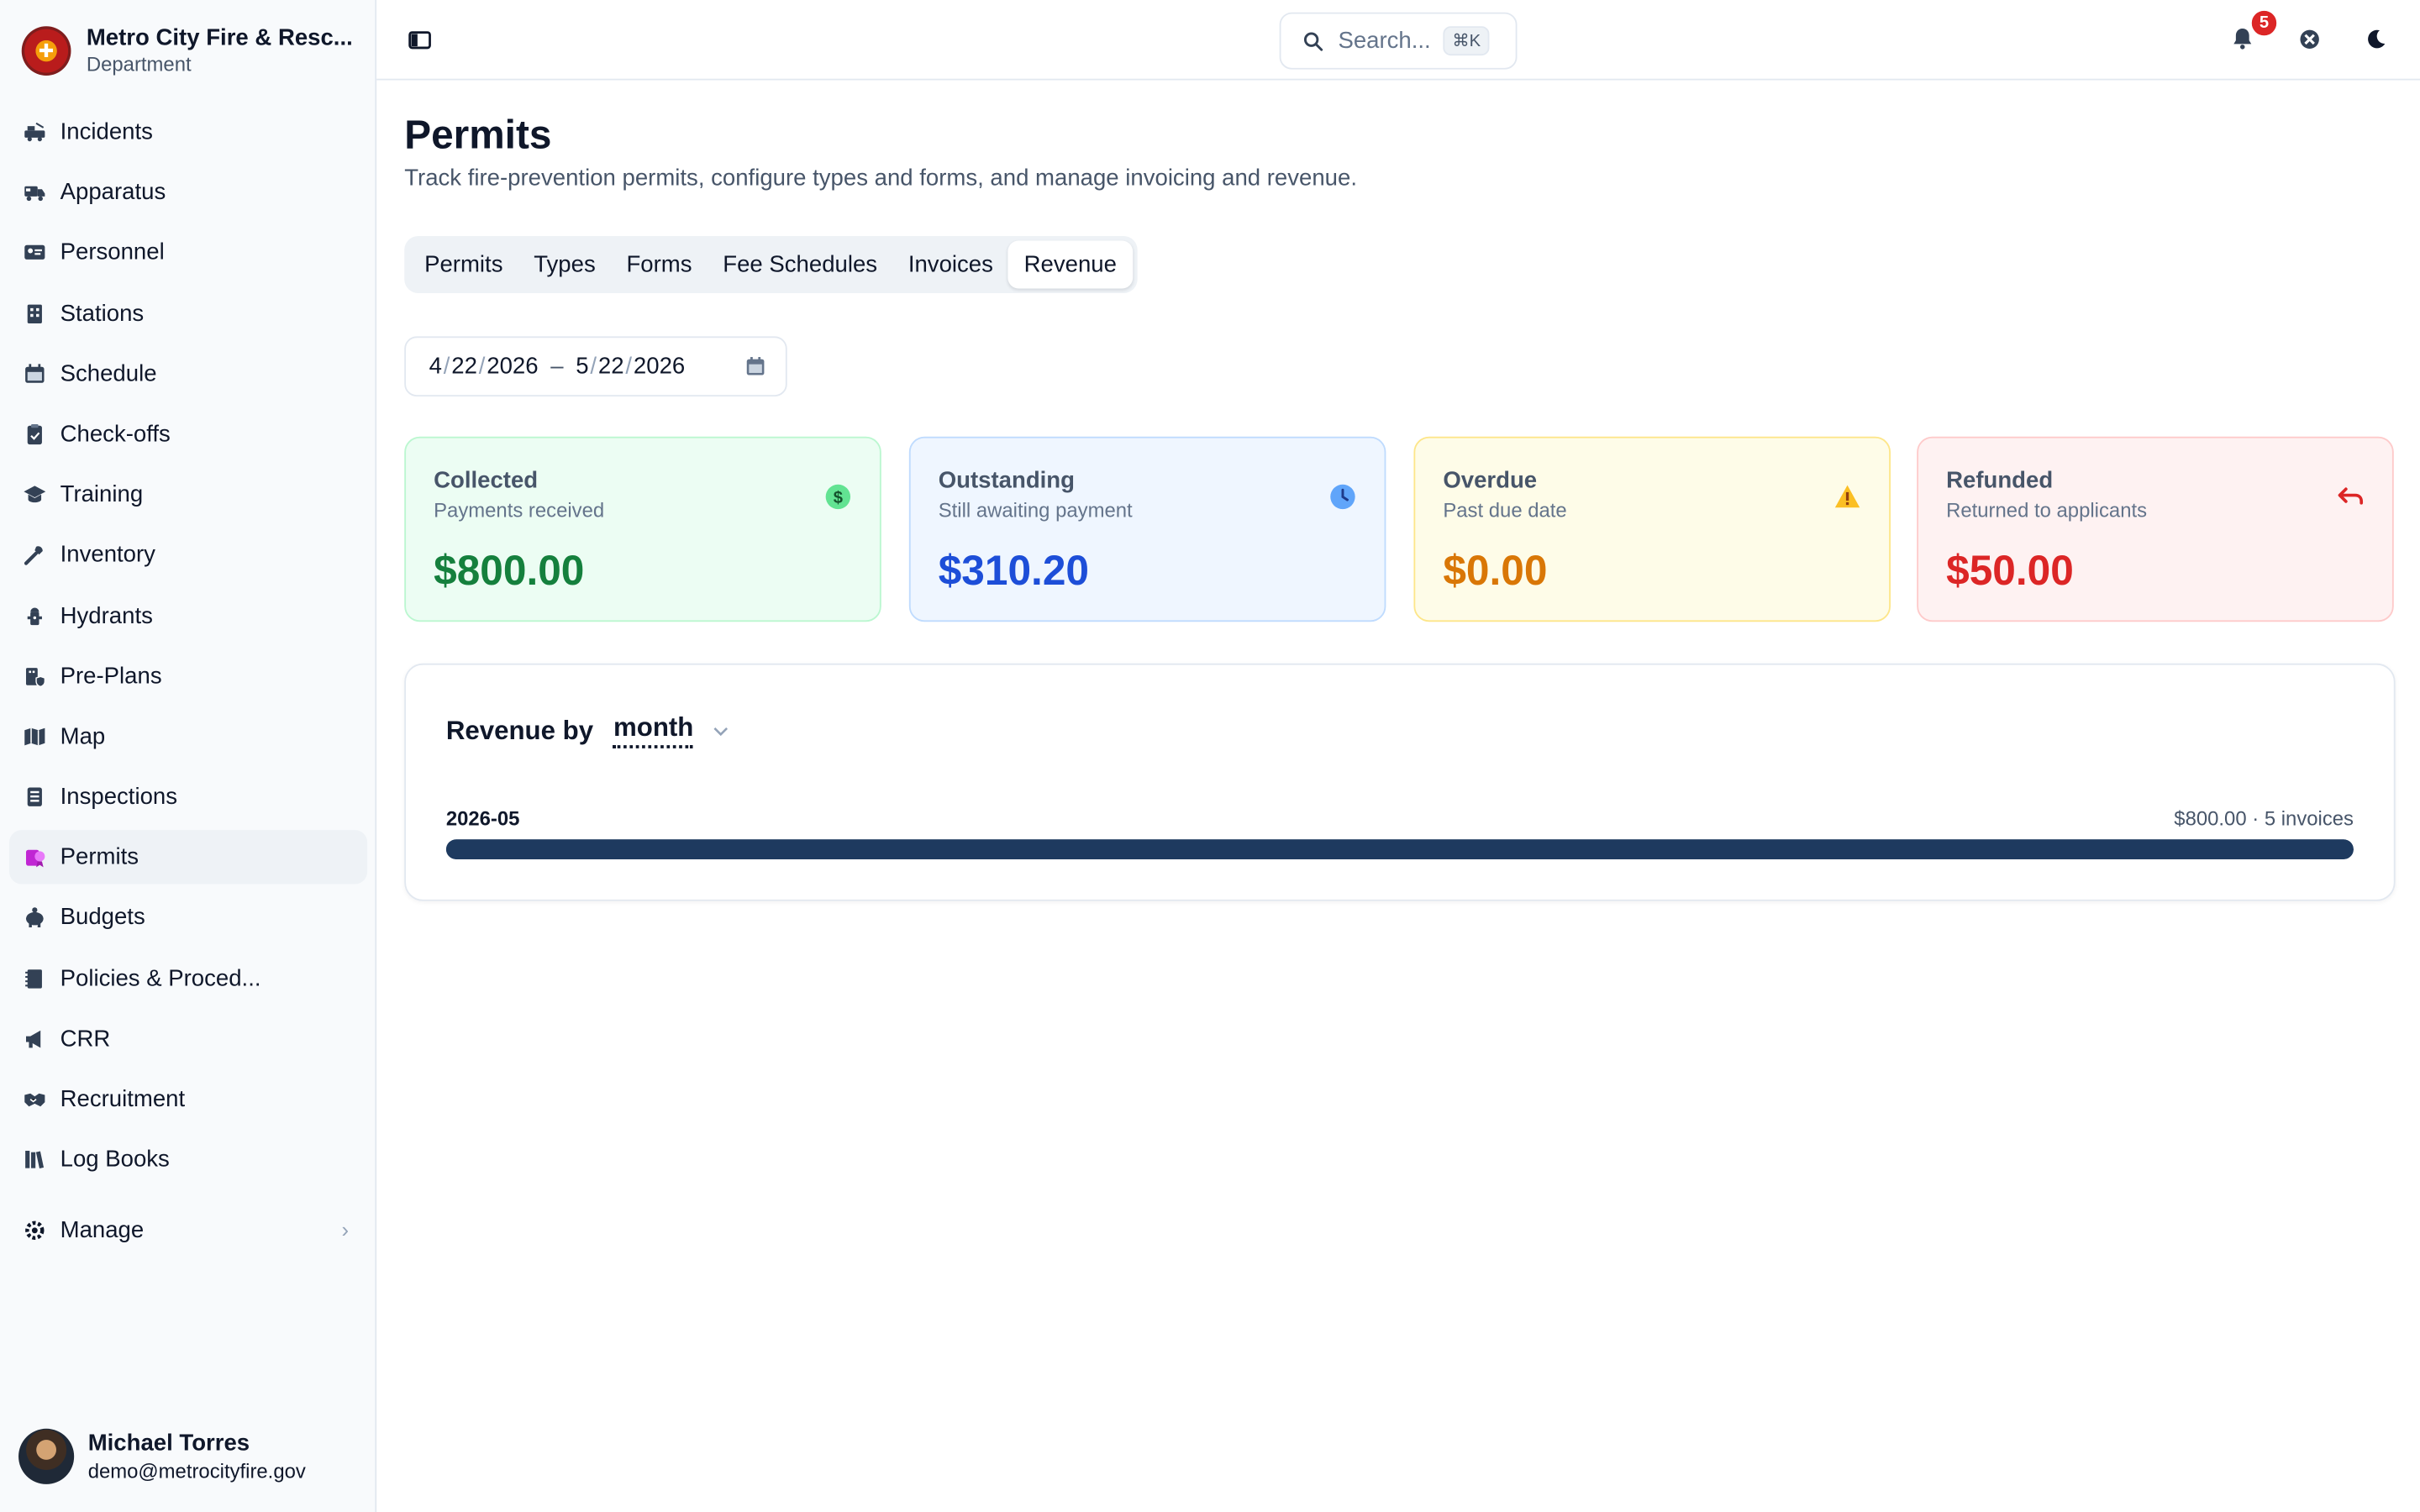 The image size is (2420, 1512). What do you see at coordinates (168, 1443) in the screenshot?
I see `user-name: Michael Torres` at bounding box center [168, 1443].